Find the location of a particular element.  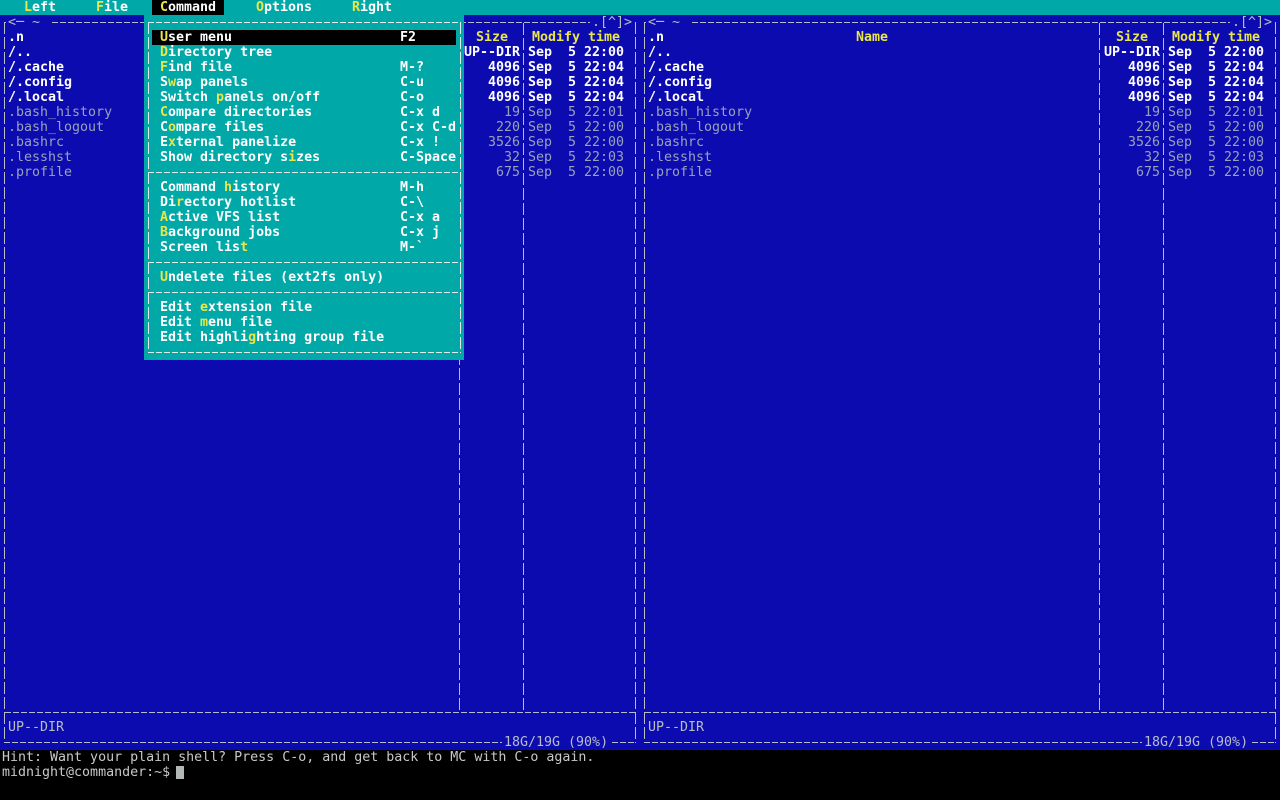

file-row-cache: /.cache 4096 Sep 5 22:04 is located at coordinates (960, 67).